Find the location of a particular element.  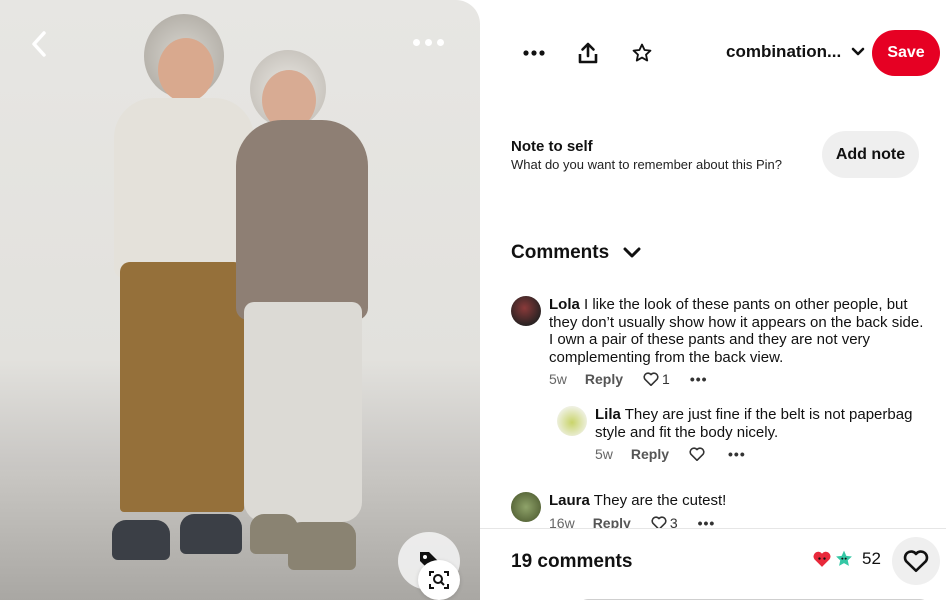

comments-toggle: Comments is located at coordinates (576, 253).